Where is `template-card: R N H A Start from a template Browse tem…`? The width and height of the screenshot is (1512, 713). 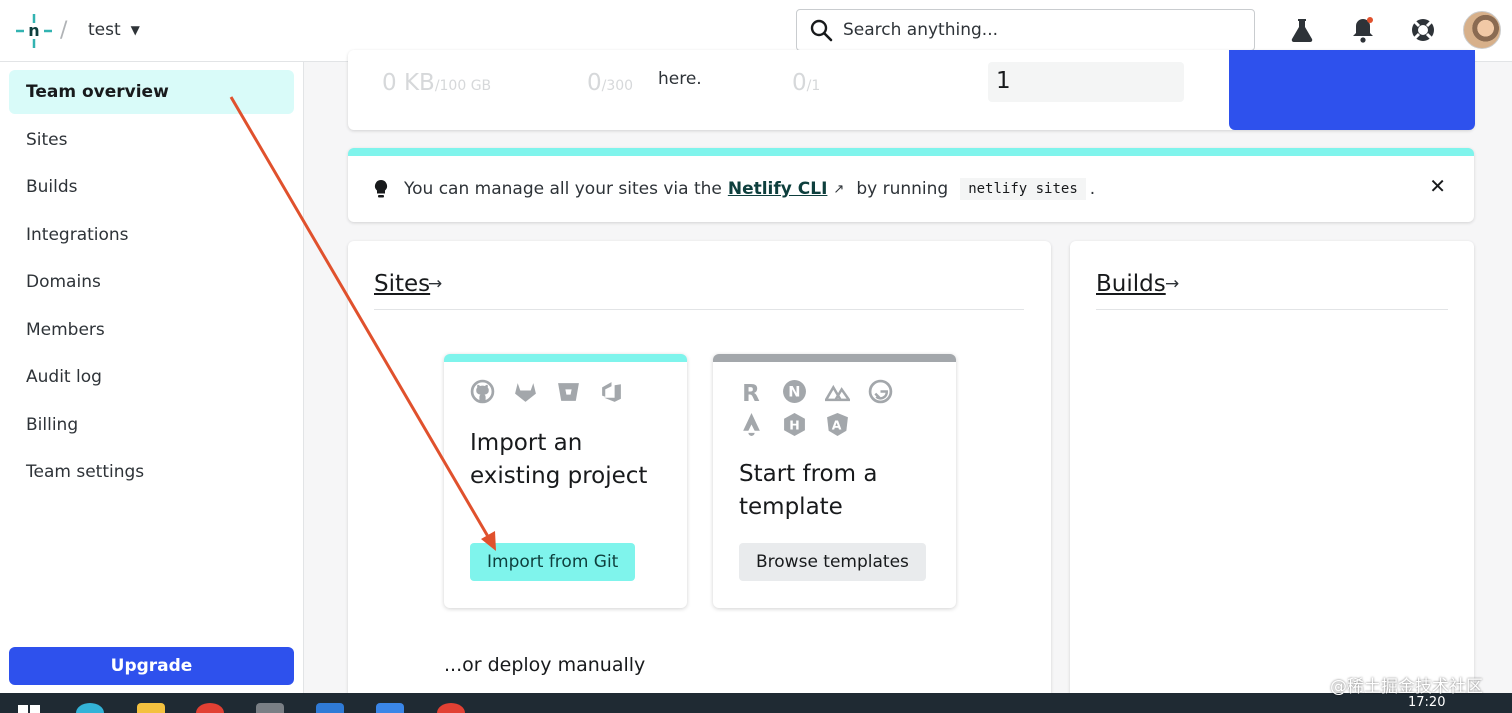 template-card: R N H A Start from a template Browse tem… is located at coordinates (834, 481).